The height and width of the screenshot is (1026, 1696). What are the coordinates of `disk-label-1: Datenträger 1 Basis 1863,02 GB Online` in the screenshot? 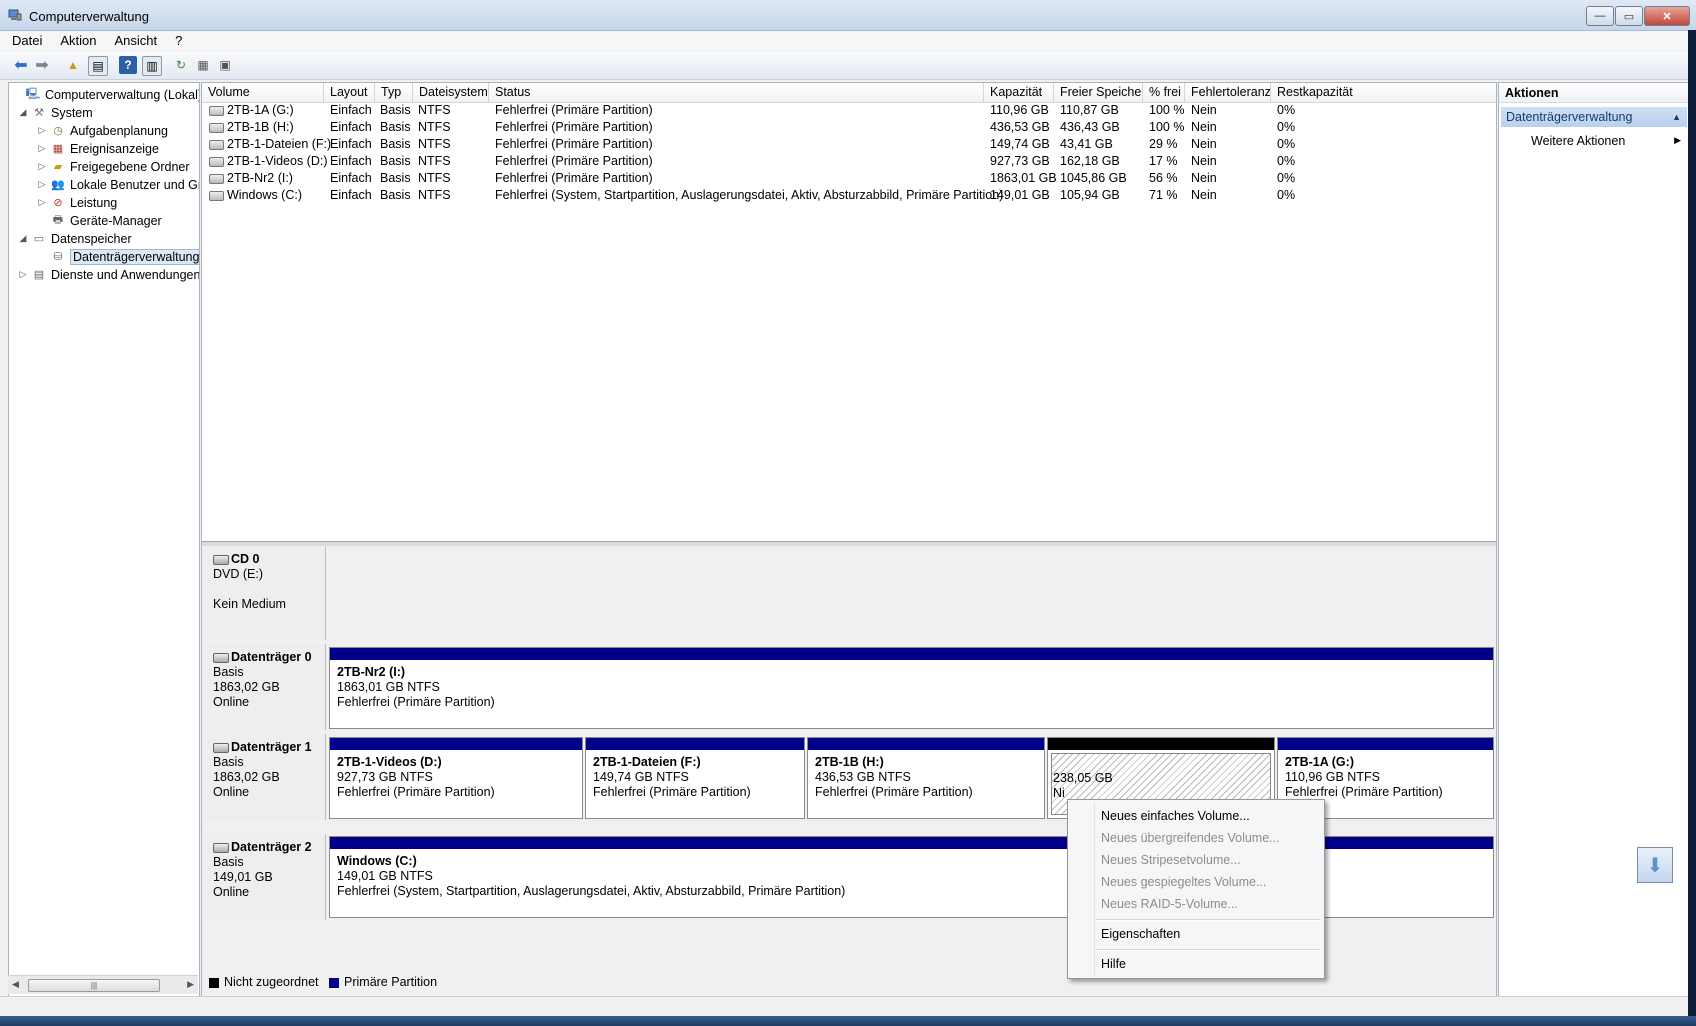 It's located at (265, 777).